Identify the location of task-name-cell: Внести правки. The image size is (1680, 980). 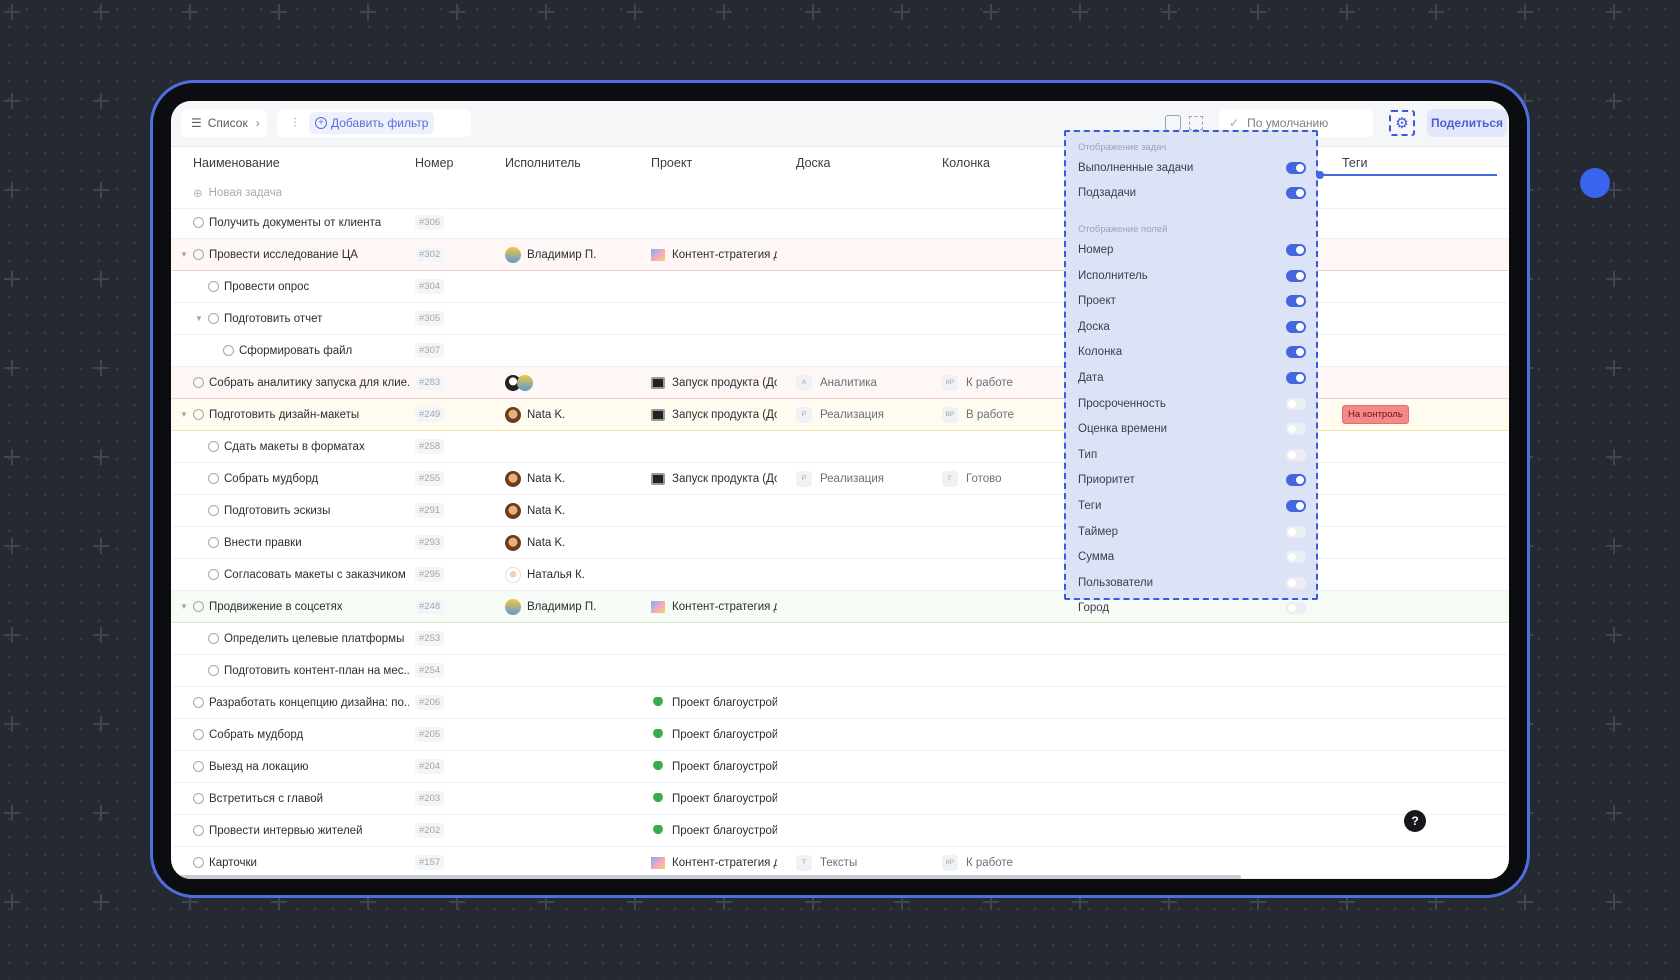
(308, 542).